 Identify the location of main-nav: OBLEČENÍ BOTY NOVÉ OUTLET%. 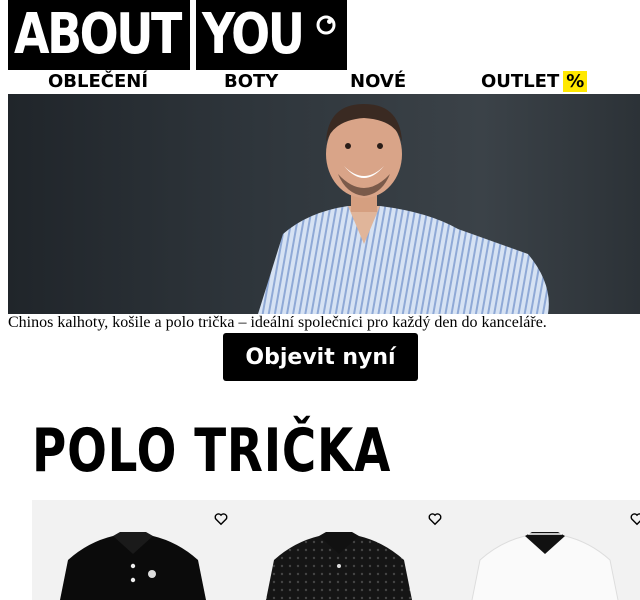
(320, 82).